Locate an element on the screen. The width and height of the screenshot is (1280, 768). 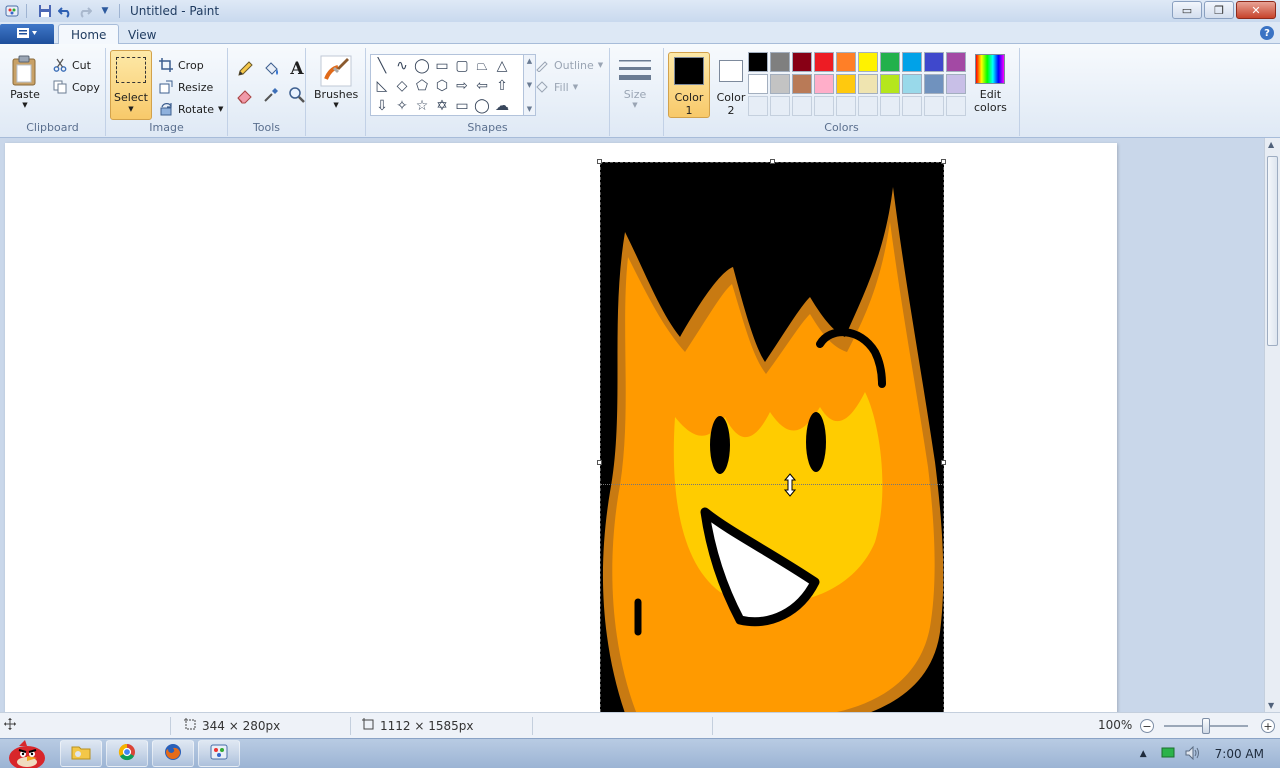
hexagon-shape-icon: ⬡ is located at coordinates (442, 86).